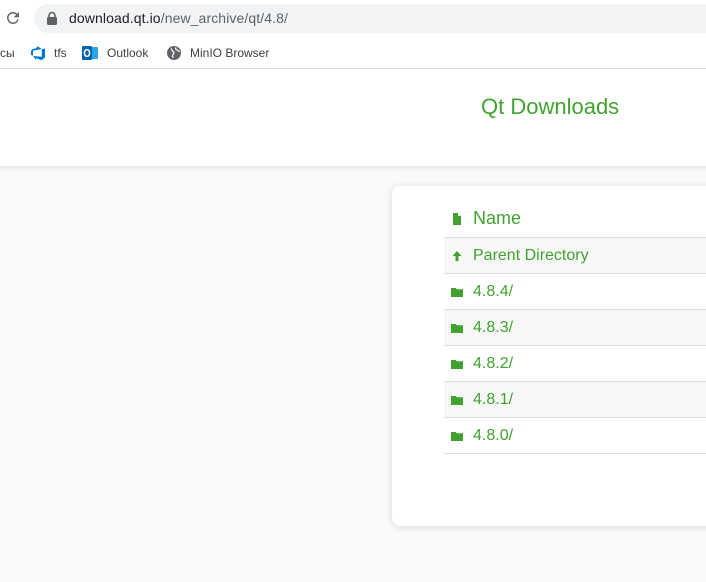 The image size is (706, 582). I want to click on table-row: 4.8.2/, so click(575, 364).